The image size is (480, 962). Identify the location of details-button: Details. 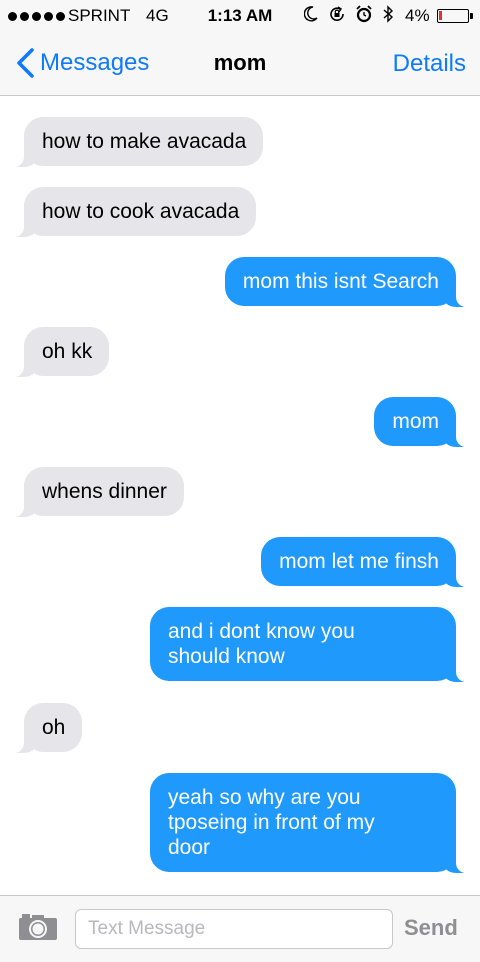
(429, 64).